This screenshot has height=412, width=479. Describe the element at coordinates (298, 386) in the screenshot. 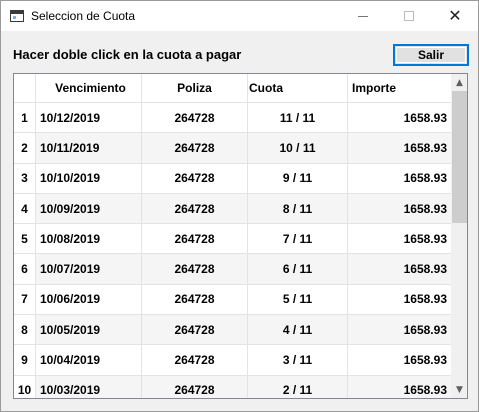

I see `cuota-cell: 2 / 11` at that location.